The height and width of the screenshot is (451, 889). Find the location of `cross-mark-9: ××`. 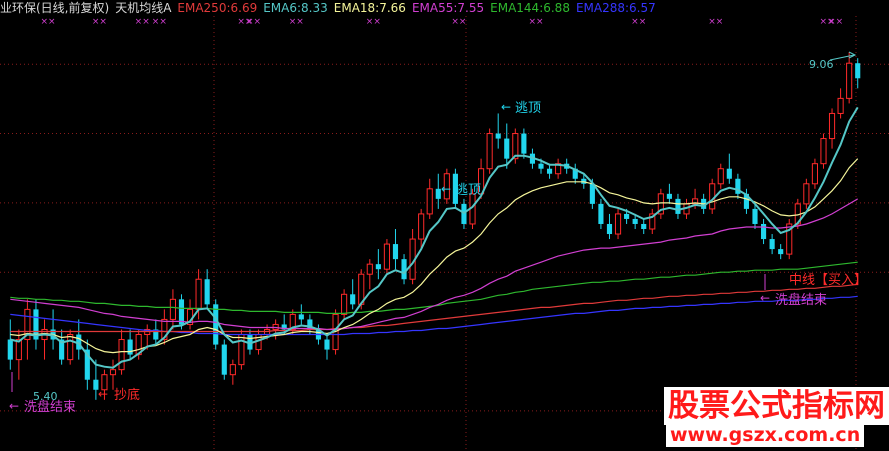

cross-mark-9: ×× is located at coordinates (535, 22).